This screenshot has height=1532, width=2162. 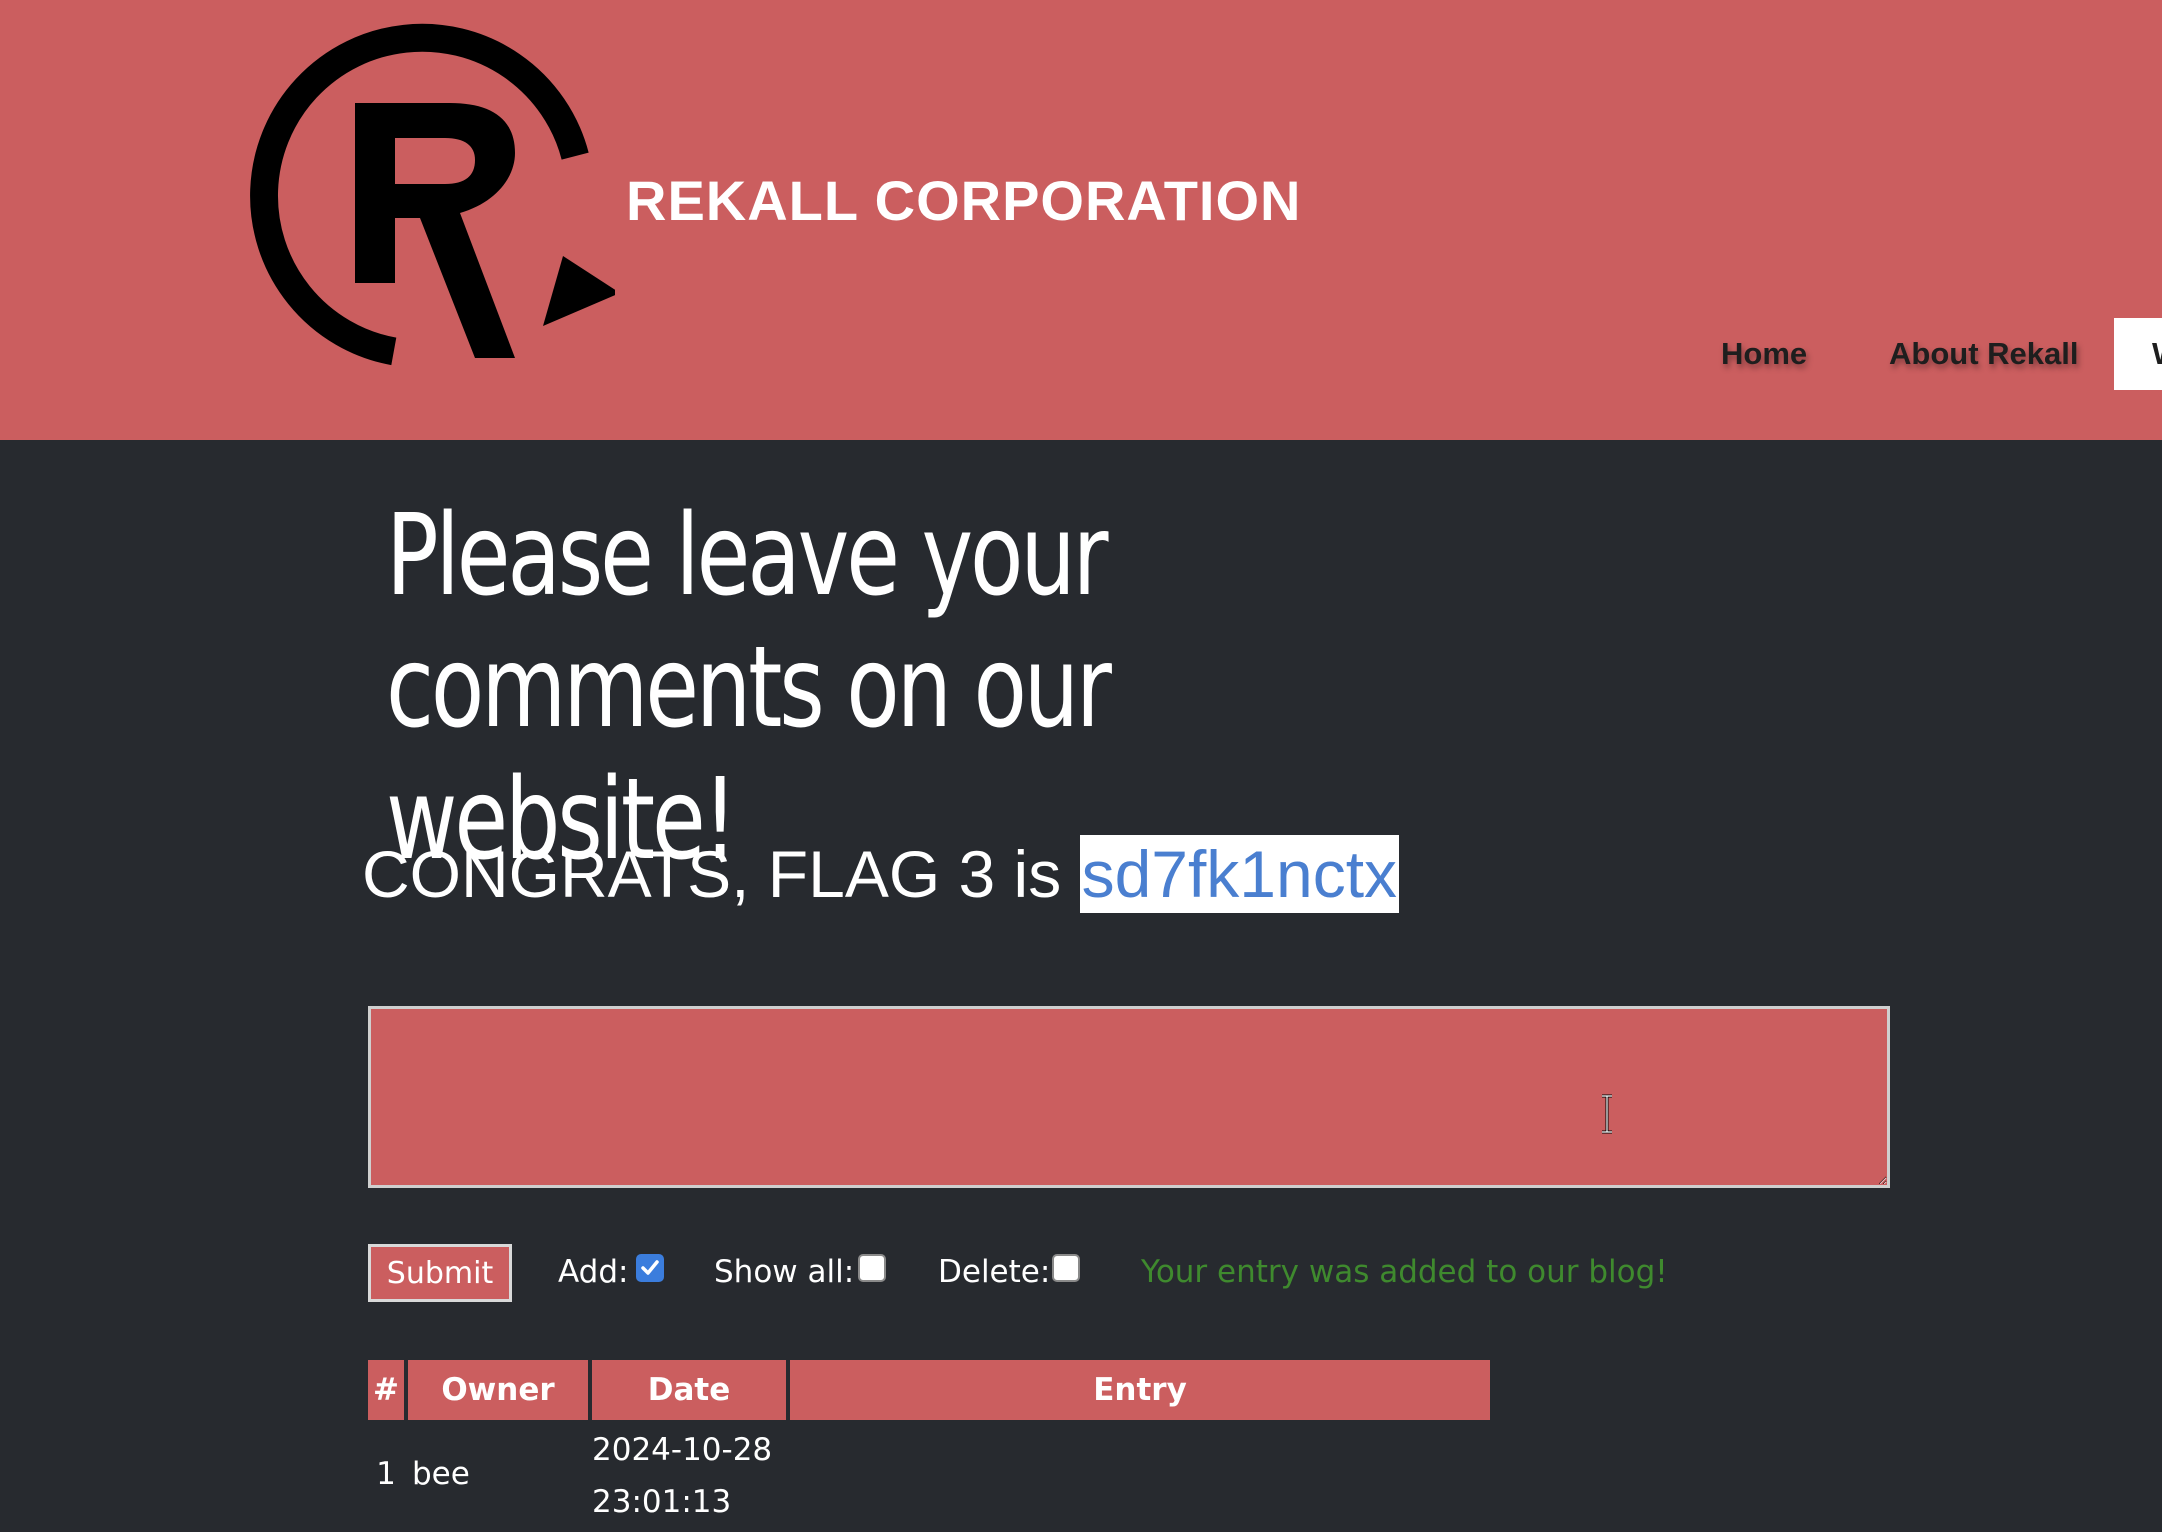 What do you see at coordinates (386, 1474) in the screenshot?
I see `row-number: 1` at bounding box center [386, 1474].